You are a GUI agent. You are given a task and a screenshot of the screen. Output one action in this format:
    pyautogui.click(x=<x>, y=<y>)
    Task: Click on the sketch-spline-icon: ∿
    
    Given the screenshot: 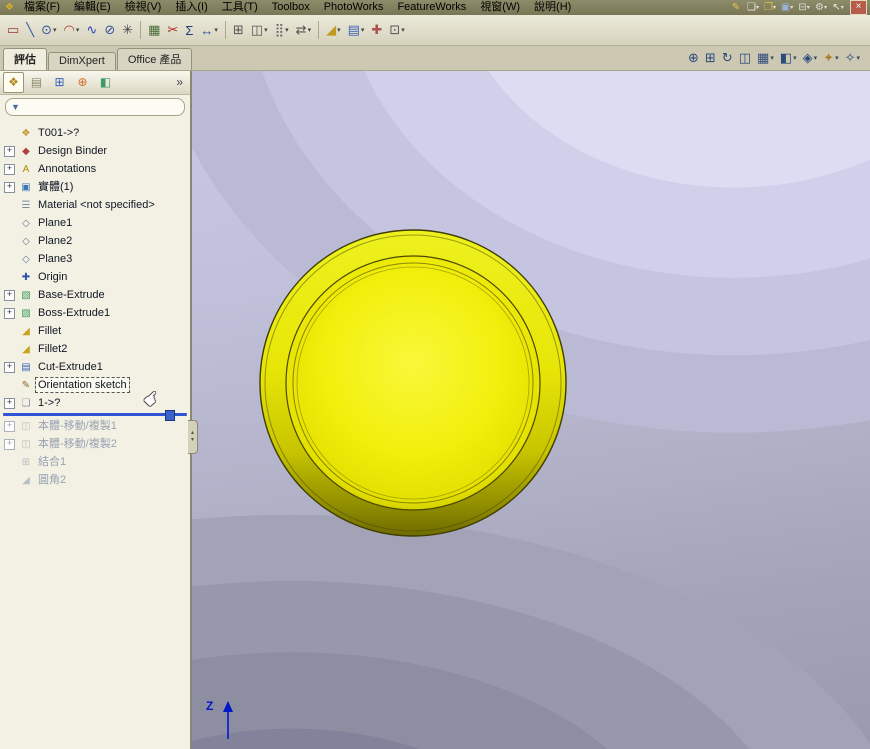 What is the action you would take?
    pyautogui.click(x=91, y=30)
    